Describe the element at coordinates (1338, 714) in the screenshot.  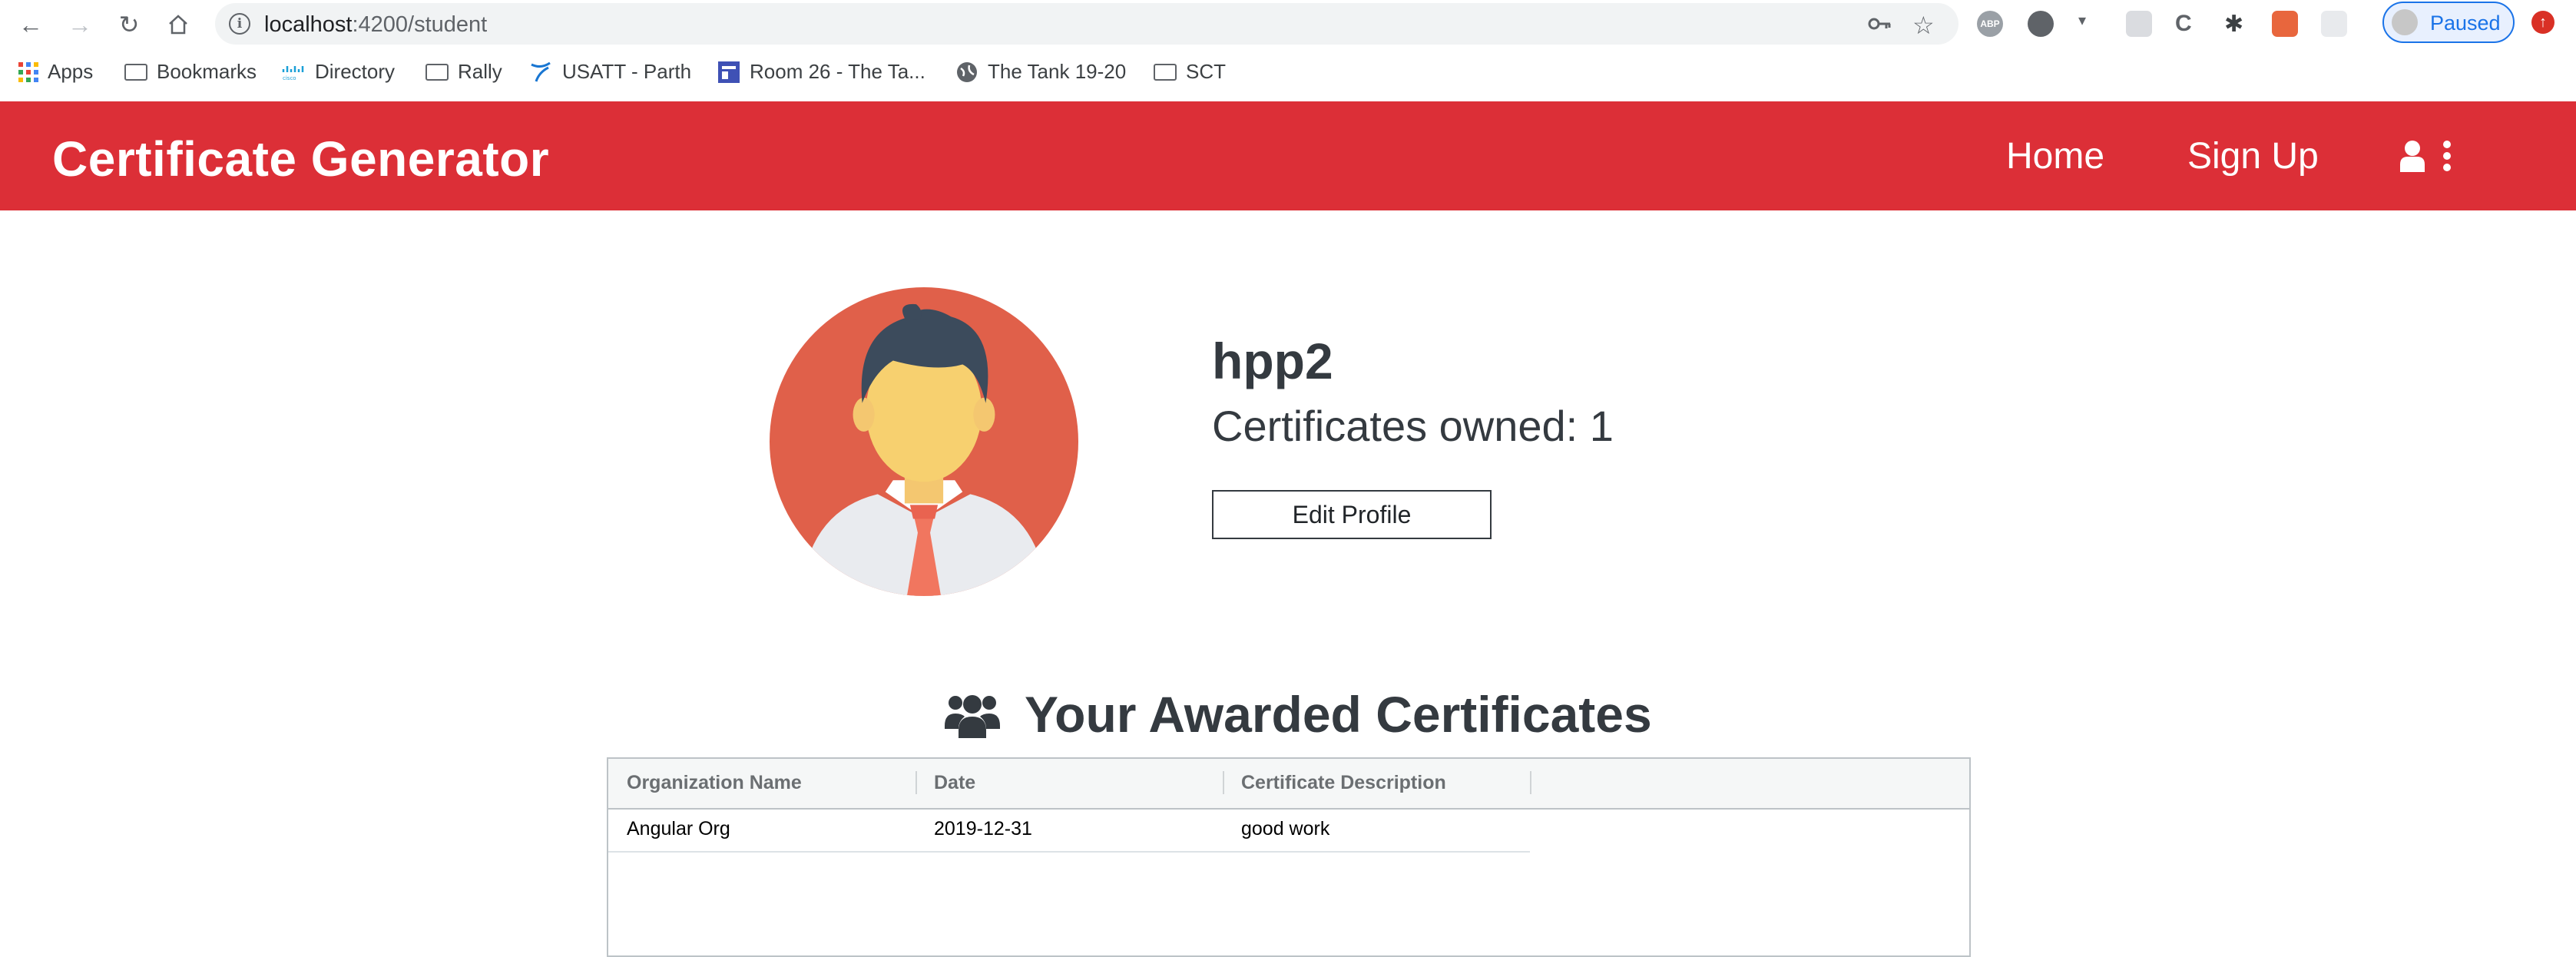
I see `certificates-title: Your Awarded Certificates` at that location.